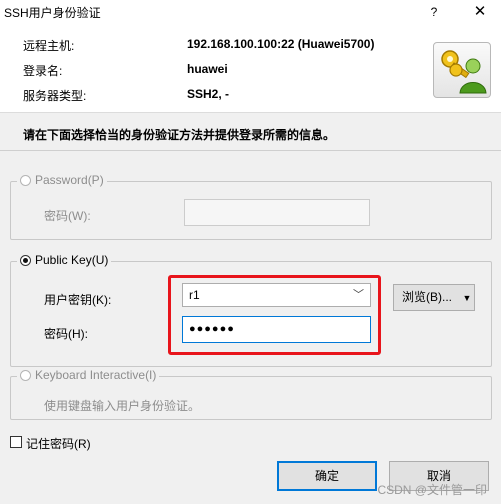 The height and width of the screenshot is (504, 501). I want to click on remote-host-value: 192.168.100.100:22 (Huawei5700), so click(281, 44).